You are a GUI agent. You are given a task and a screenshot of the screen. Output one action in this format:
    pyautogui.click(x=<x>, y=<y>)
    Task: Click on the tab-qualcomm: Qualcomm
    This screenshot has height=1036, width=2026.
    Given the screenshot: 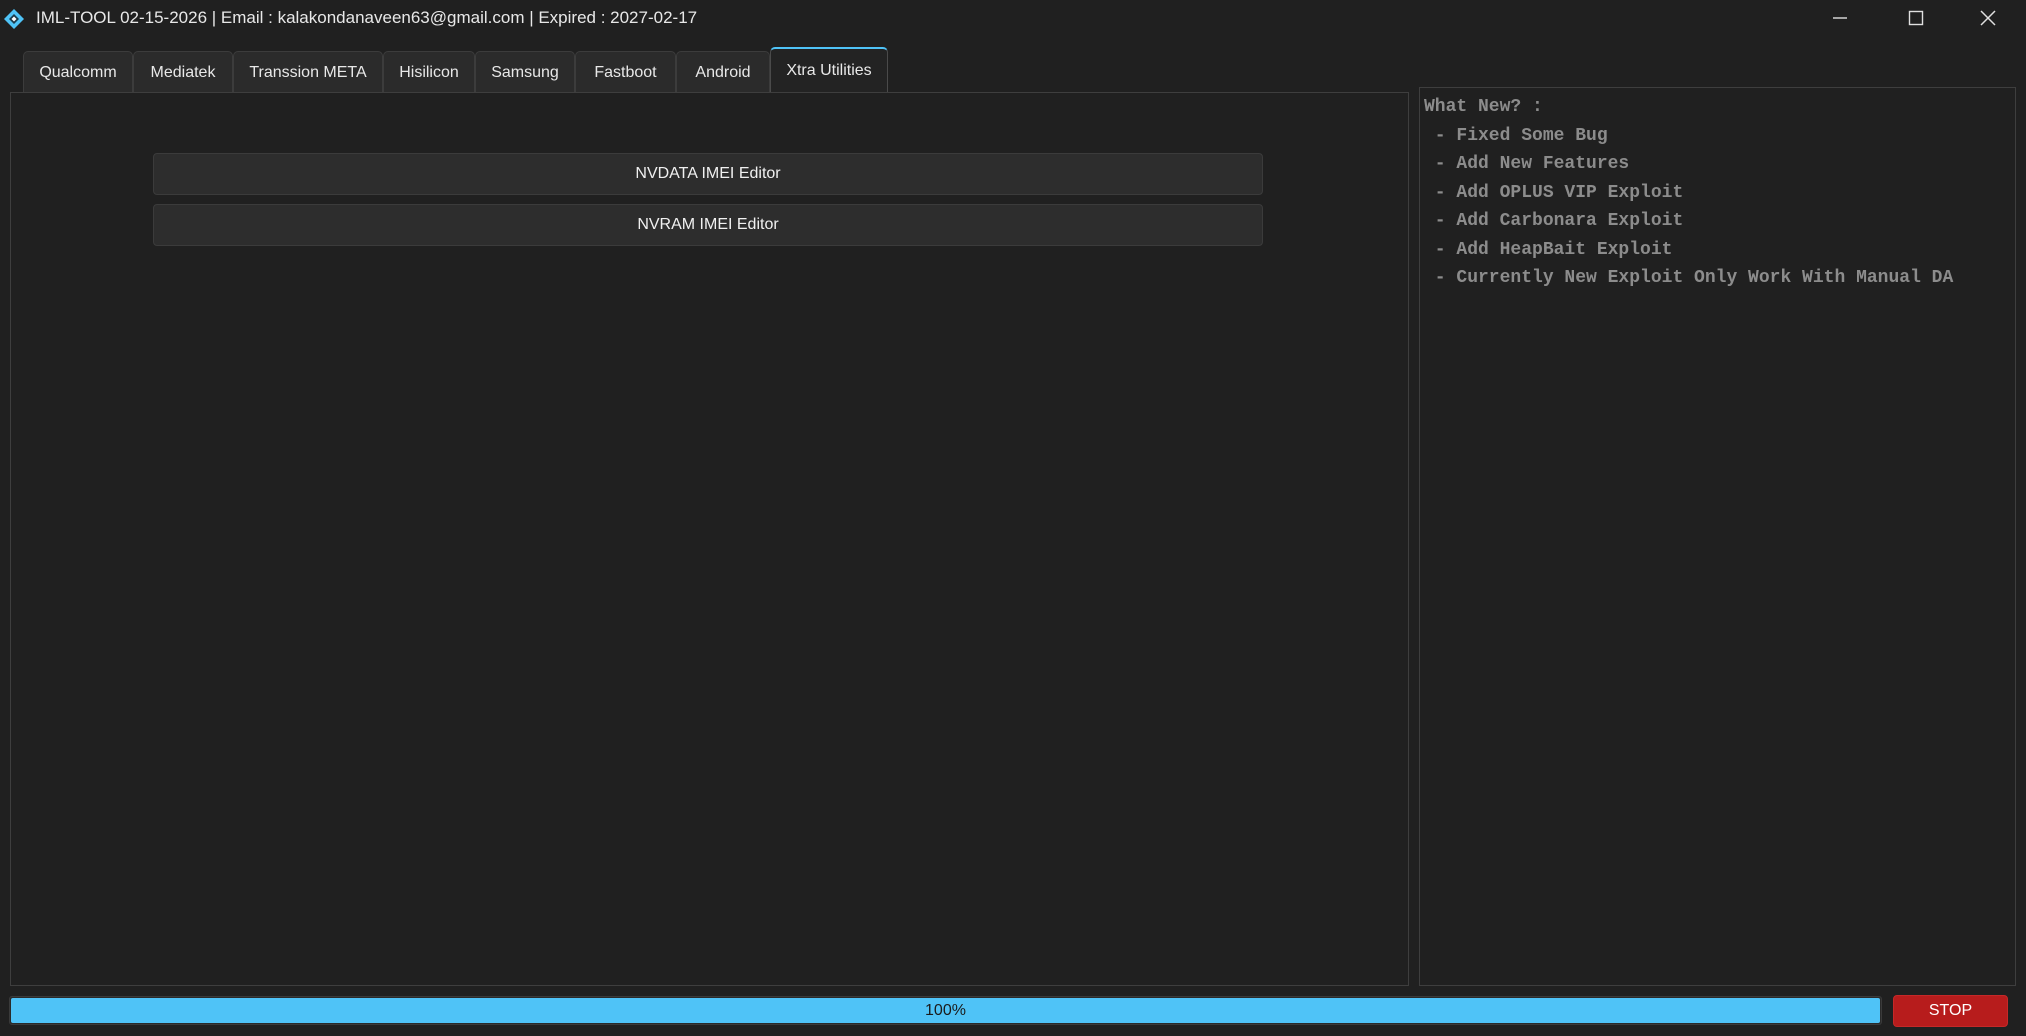 What is the action you would take?
    pyautogui.click(x=78, y=72)
    